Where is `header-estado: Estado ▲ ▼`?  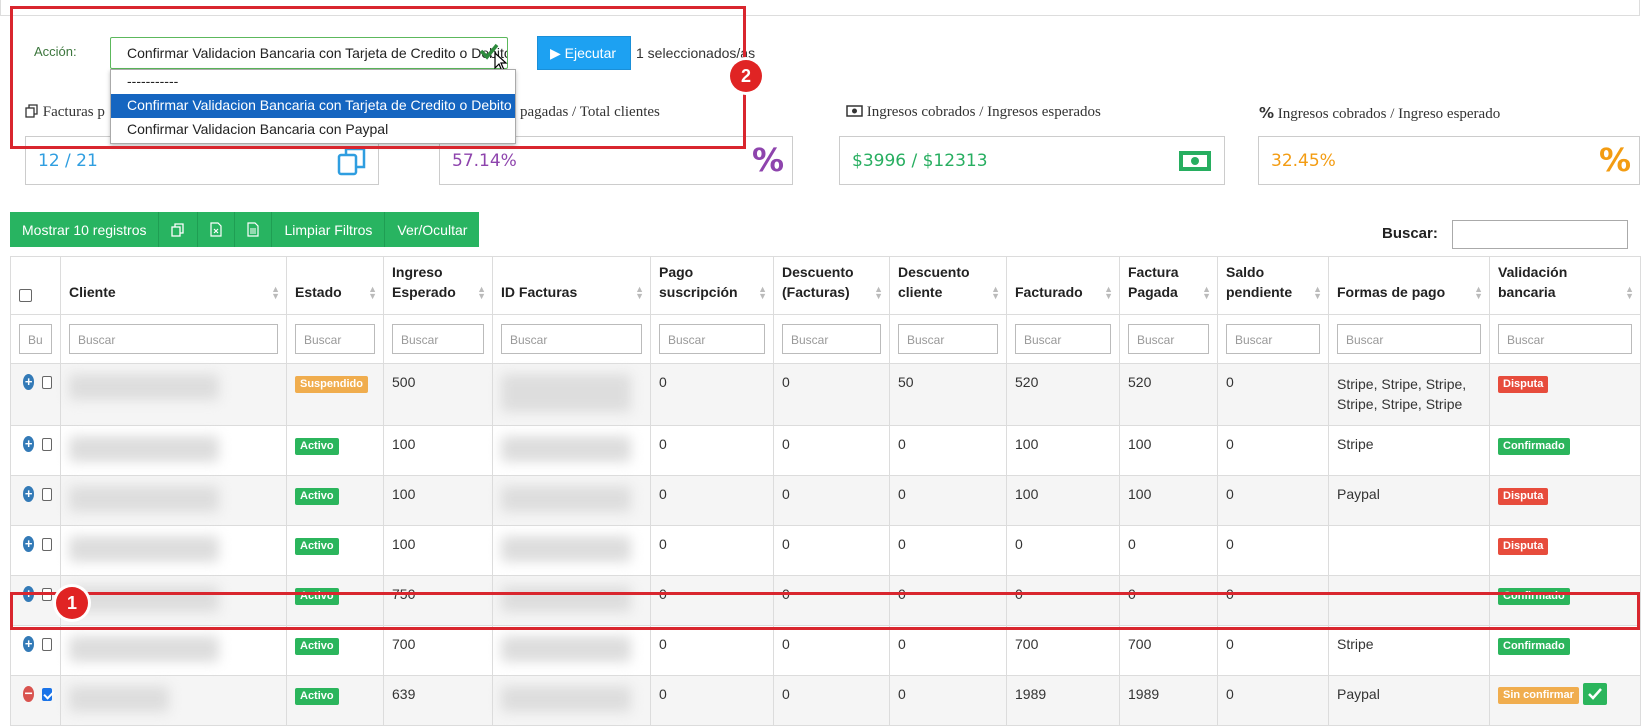 header-estado: Estado ▲ ▼ is located at coordinates (335, 285).